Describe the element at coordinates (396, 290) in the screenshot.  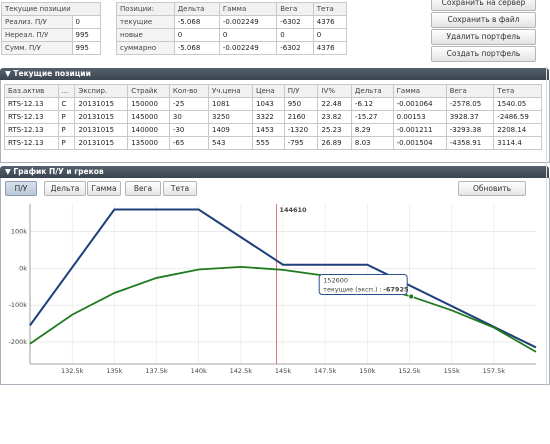
I see `tooltip-value: -67925` at that location.